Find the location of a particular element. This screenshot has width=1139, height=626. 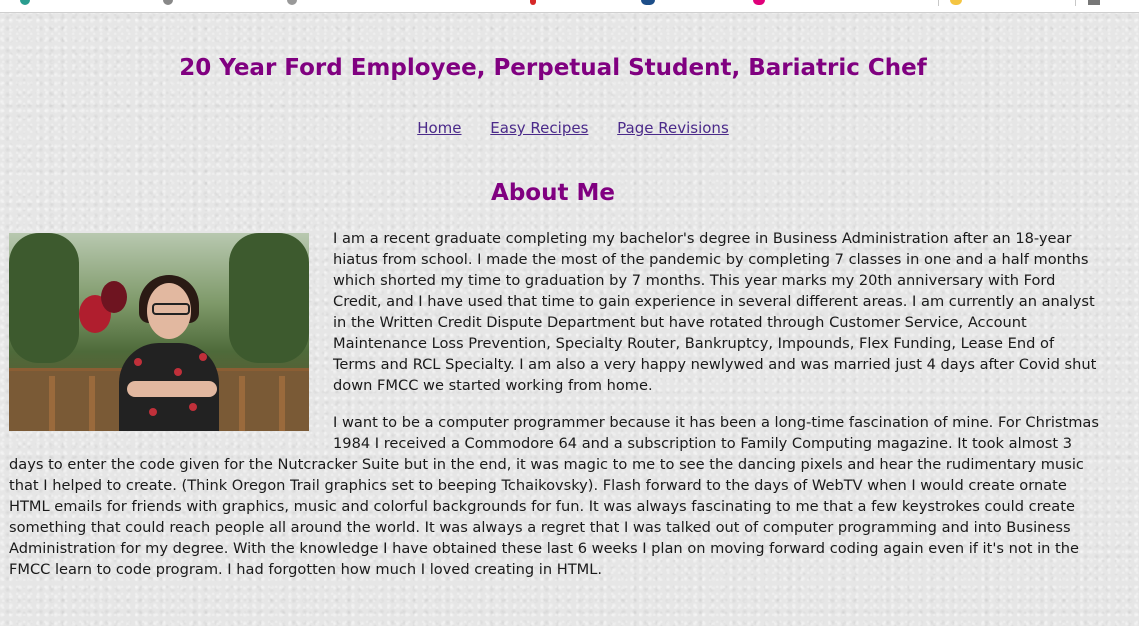

balloon-shape is located at coordinates (114, 297).